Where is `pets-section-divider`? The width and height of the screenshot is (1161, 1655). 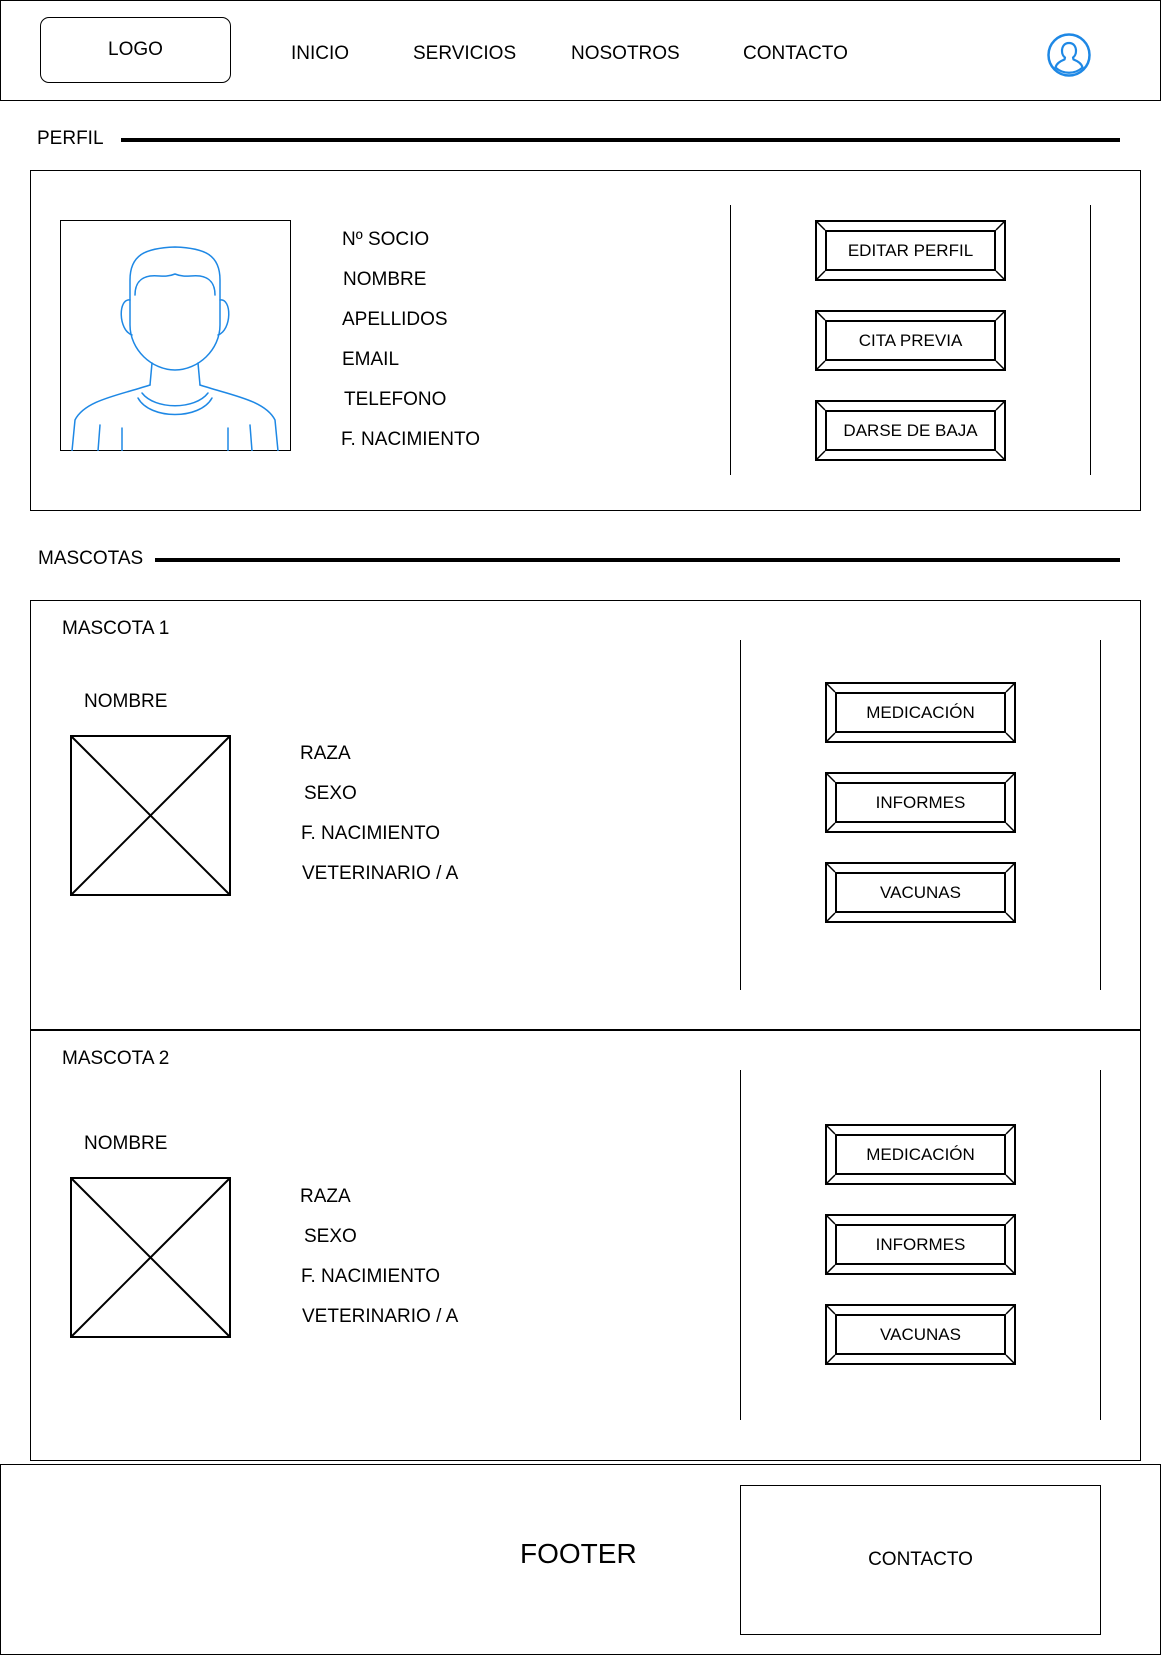 pets-section-divider is located at coordinates (637, 560).